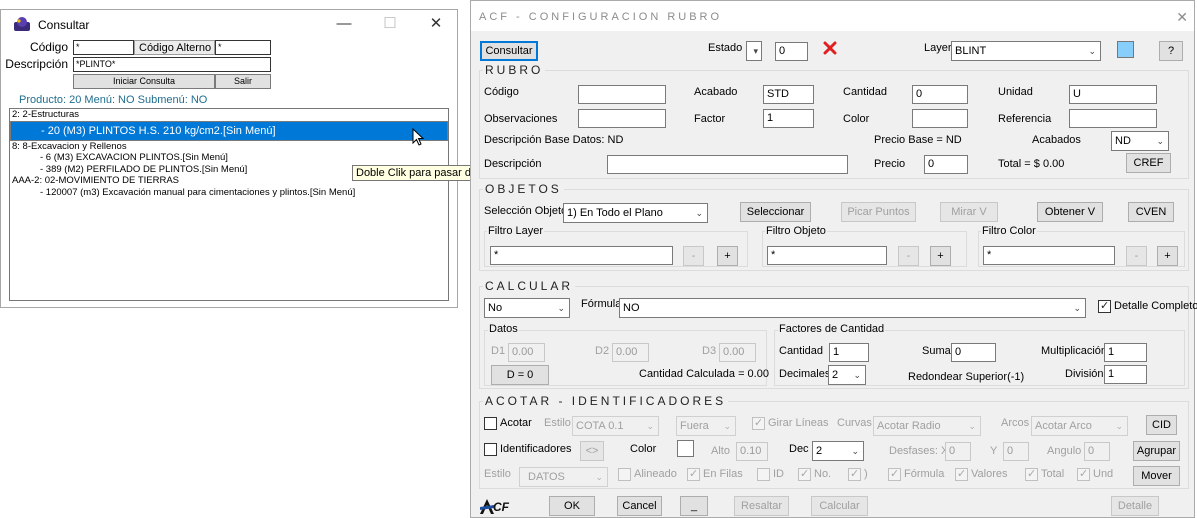 The image size is (1197, 518). I want to click on referencia-field, so click(1113, 118).